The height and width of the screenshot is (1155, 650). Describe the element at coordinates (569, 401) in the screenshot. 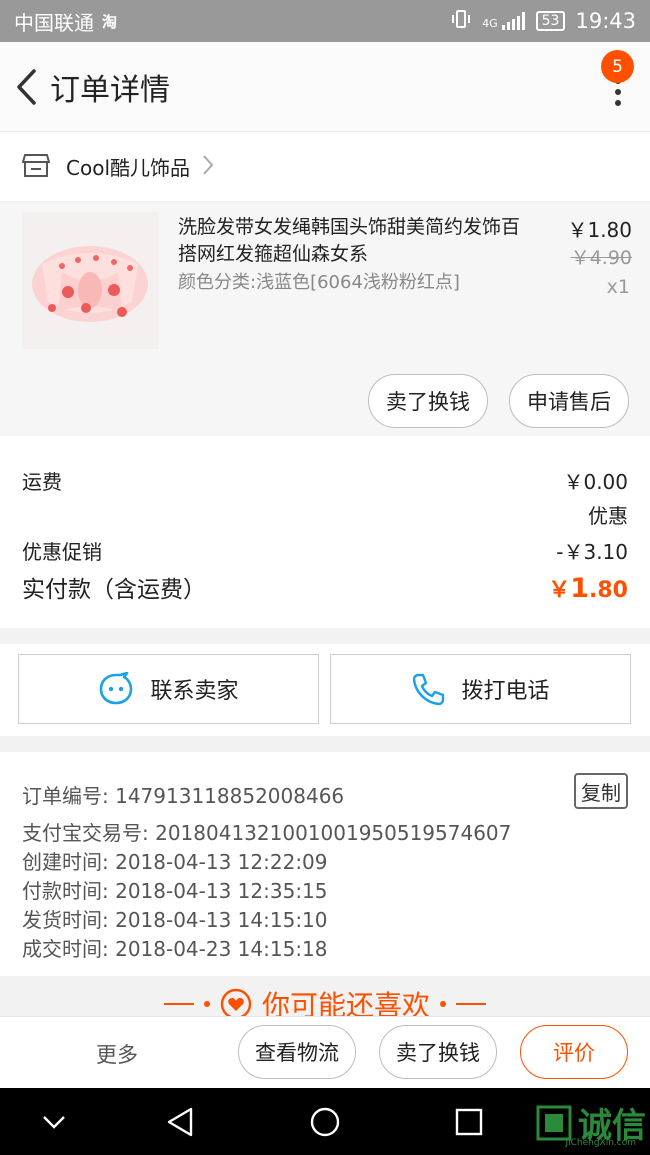

I see `after-sale-button: 申请售后` at that location.